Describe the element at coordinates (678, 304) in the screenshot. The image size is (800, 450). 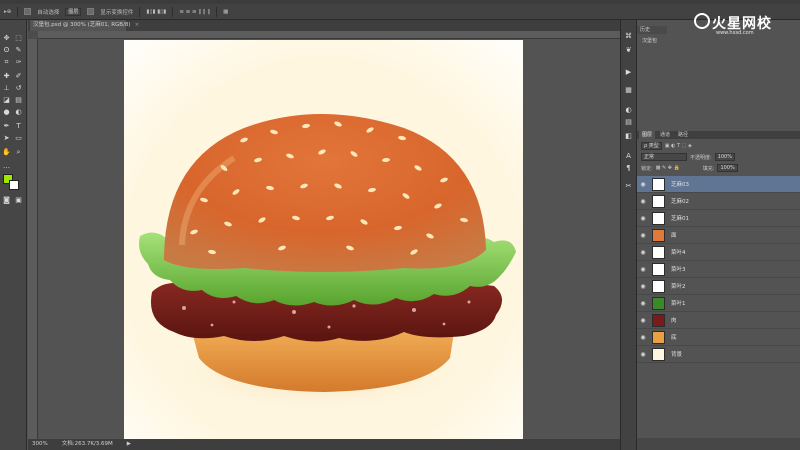
I see `layer-name: 菜叶1` at that location.